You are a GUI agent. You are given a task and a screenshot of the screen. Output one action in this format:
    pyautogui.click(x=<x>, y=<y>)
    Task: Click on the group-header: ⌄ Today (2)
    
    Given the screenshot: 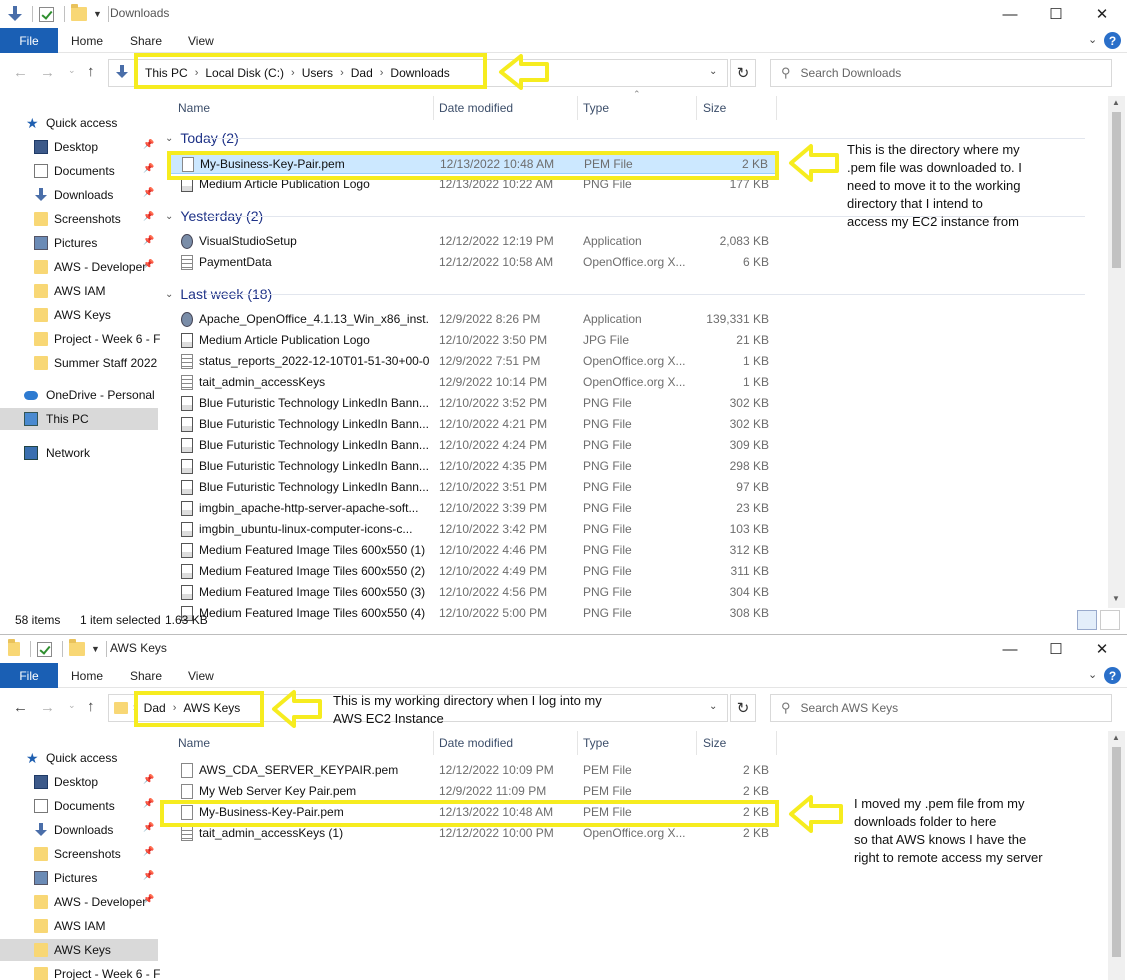 What is the action you would take?
    pyautogui.click(x=625, y=138)
    